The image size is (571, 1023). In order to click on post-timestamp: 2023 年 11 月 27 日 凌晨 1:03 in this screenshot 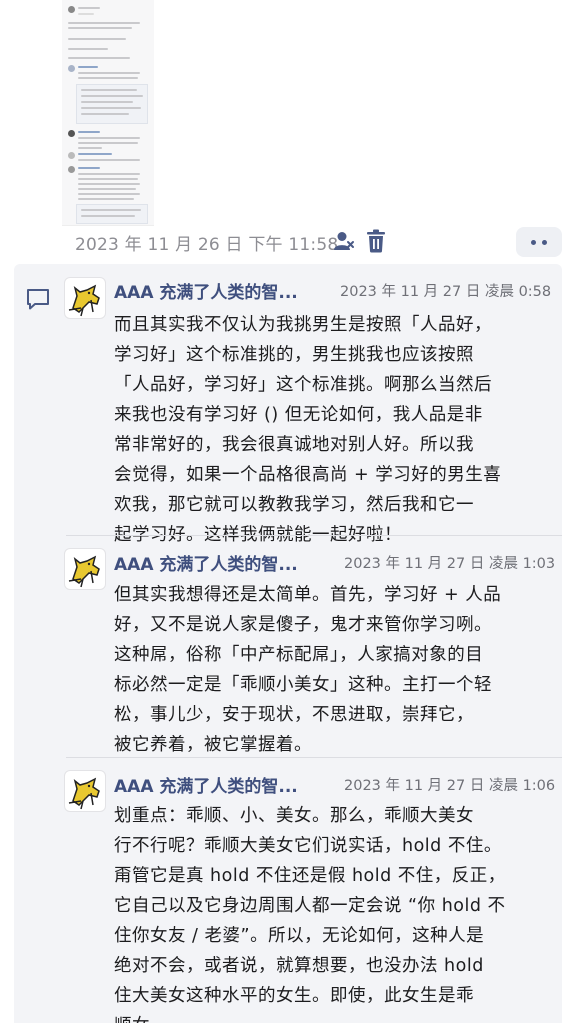, I will do `click(450, 564)`.